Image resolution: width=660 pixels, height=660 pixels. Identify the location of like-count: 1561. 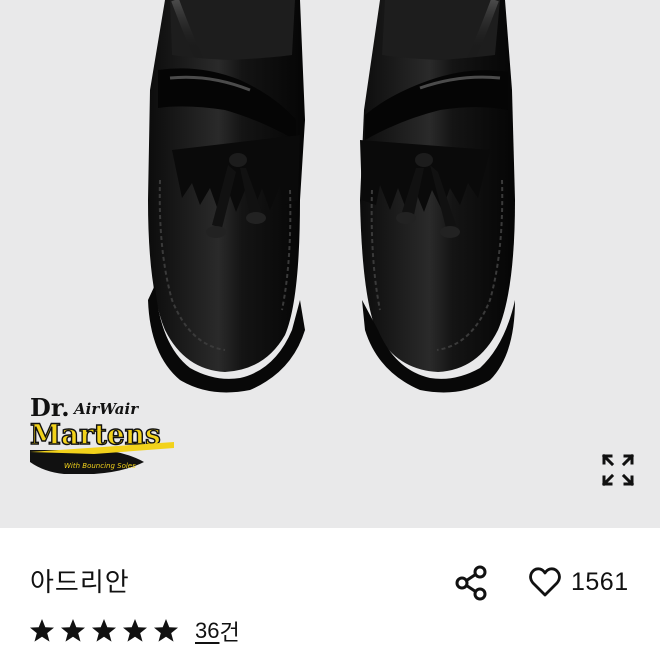
(600, 581).